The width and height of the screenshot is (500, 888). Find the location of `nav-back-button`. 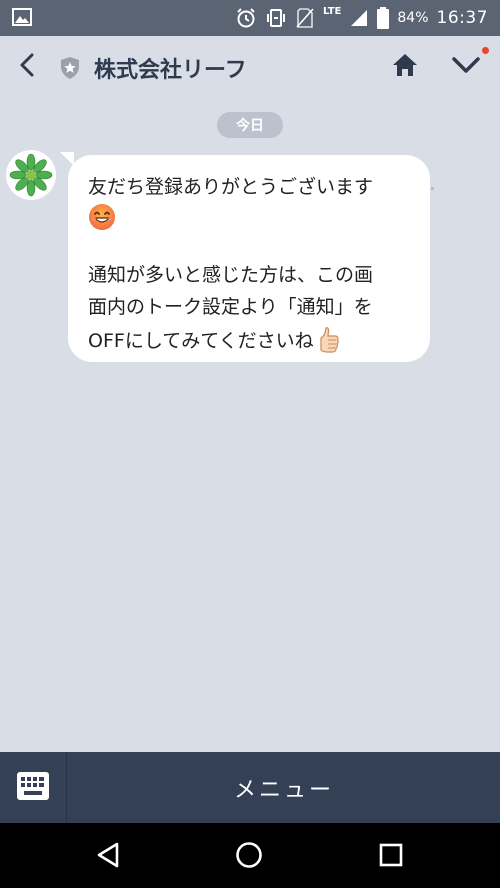

nav-back-button is located at coordinates (108, 857).